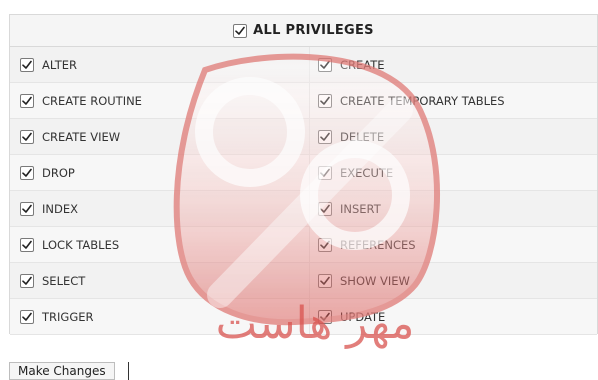 The image size is (598, 380). Describe the element at coordinates (453, 136) in the screenshot. I see `privilege-cell-right: DELETE` at that location.